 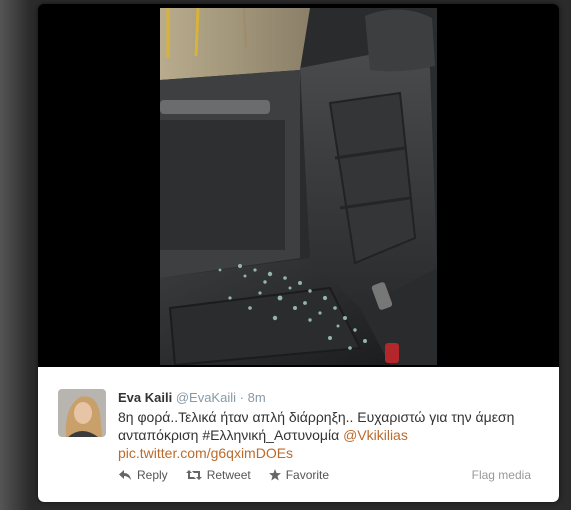 I want to click on reply-button: Reply, so click(x=143, y=475).